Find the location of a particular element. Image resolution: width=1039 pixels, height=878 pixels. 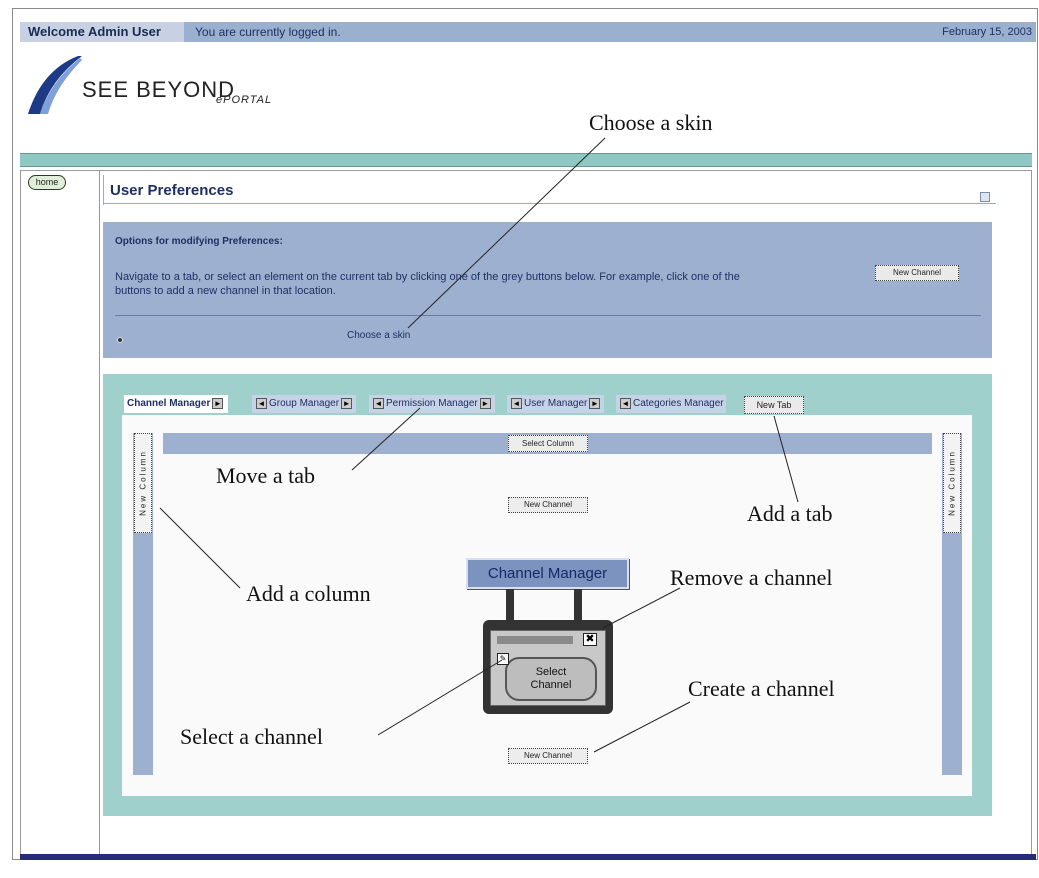

callout-choose-skin: Choose a skin is located at coordinates (651, 122).